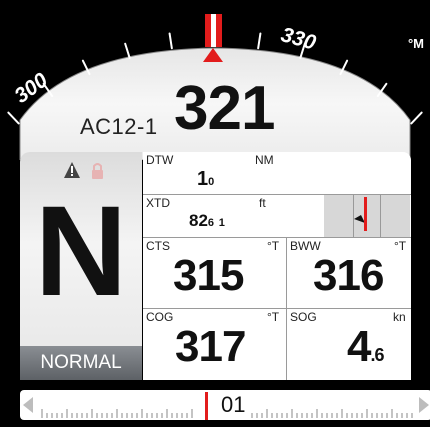 This screenshot has width=430, height=427. What do you see at coordinates (207, 220) in the screenshot?
I see `xtd-value: 826 1` at bounding box center [207, 220].